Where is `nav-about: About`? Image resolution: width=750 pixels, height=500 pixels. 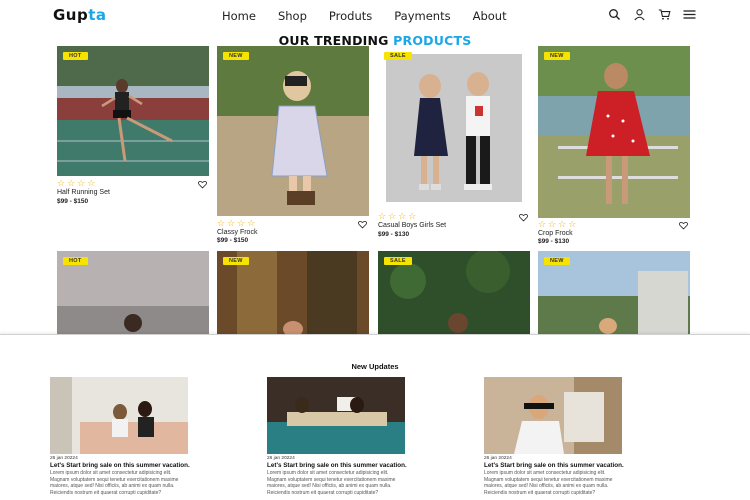
nav-about: About is located at coordinates (490, 16).